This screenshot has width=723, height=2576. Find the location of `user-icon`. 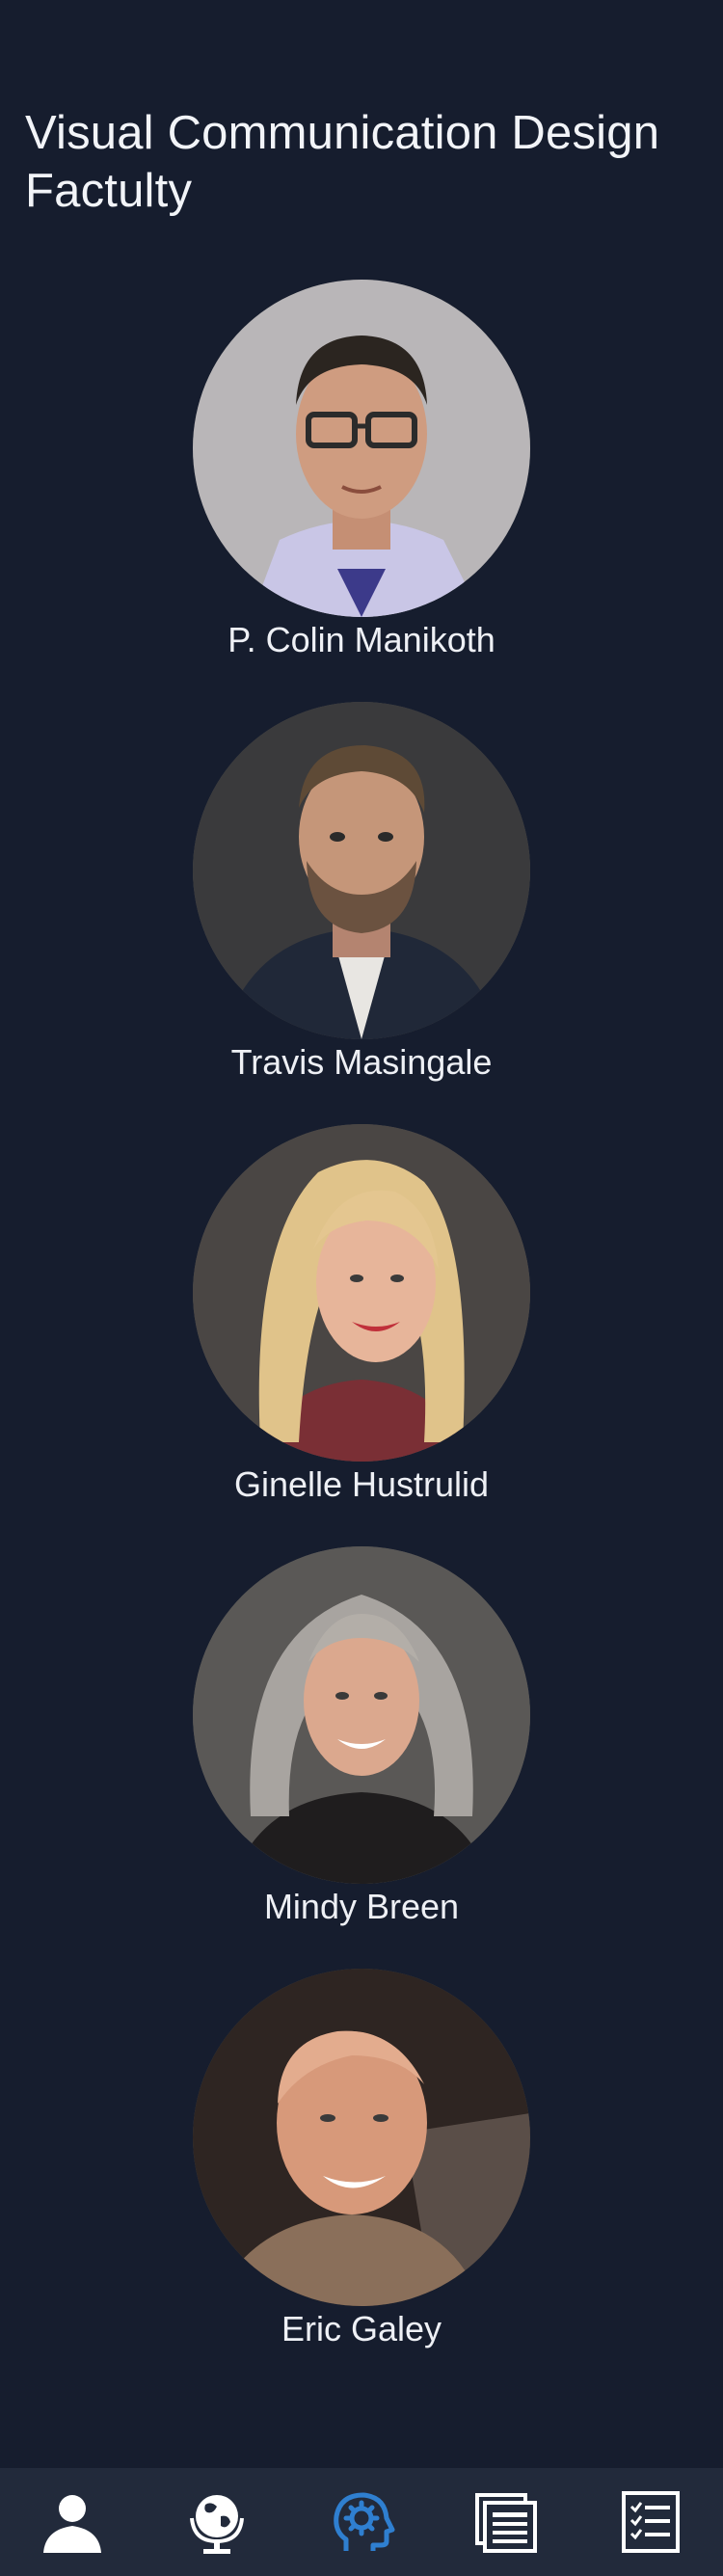

user-icon is located at coordinates (72, 2524).